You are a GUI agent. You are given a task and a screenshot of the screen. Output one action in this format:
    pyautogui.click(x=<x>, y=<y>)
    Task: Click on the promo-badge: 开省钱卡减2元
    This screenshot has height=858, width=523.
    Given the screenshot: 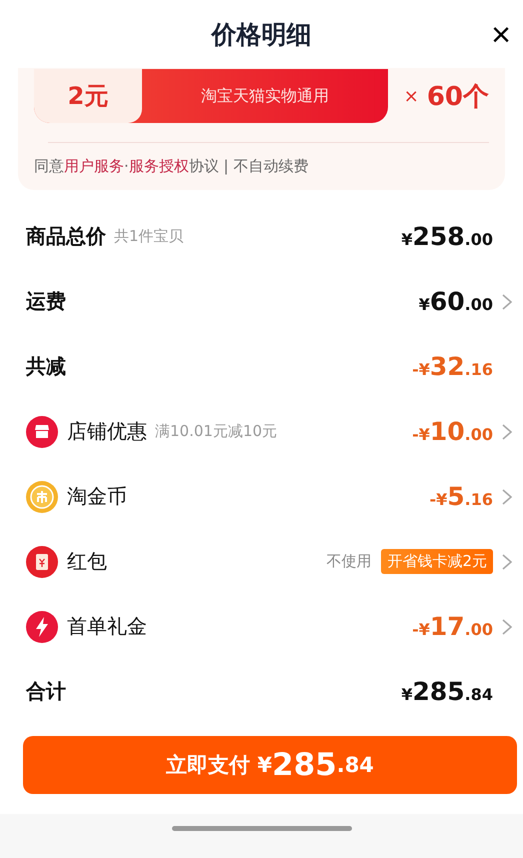 What is the action you would take?
    pyautogui.click(x=437, y=561)
    